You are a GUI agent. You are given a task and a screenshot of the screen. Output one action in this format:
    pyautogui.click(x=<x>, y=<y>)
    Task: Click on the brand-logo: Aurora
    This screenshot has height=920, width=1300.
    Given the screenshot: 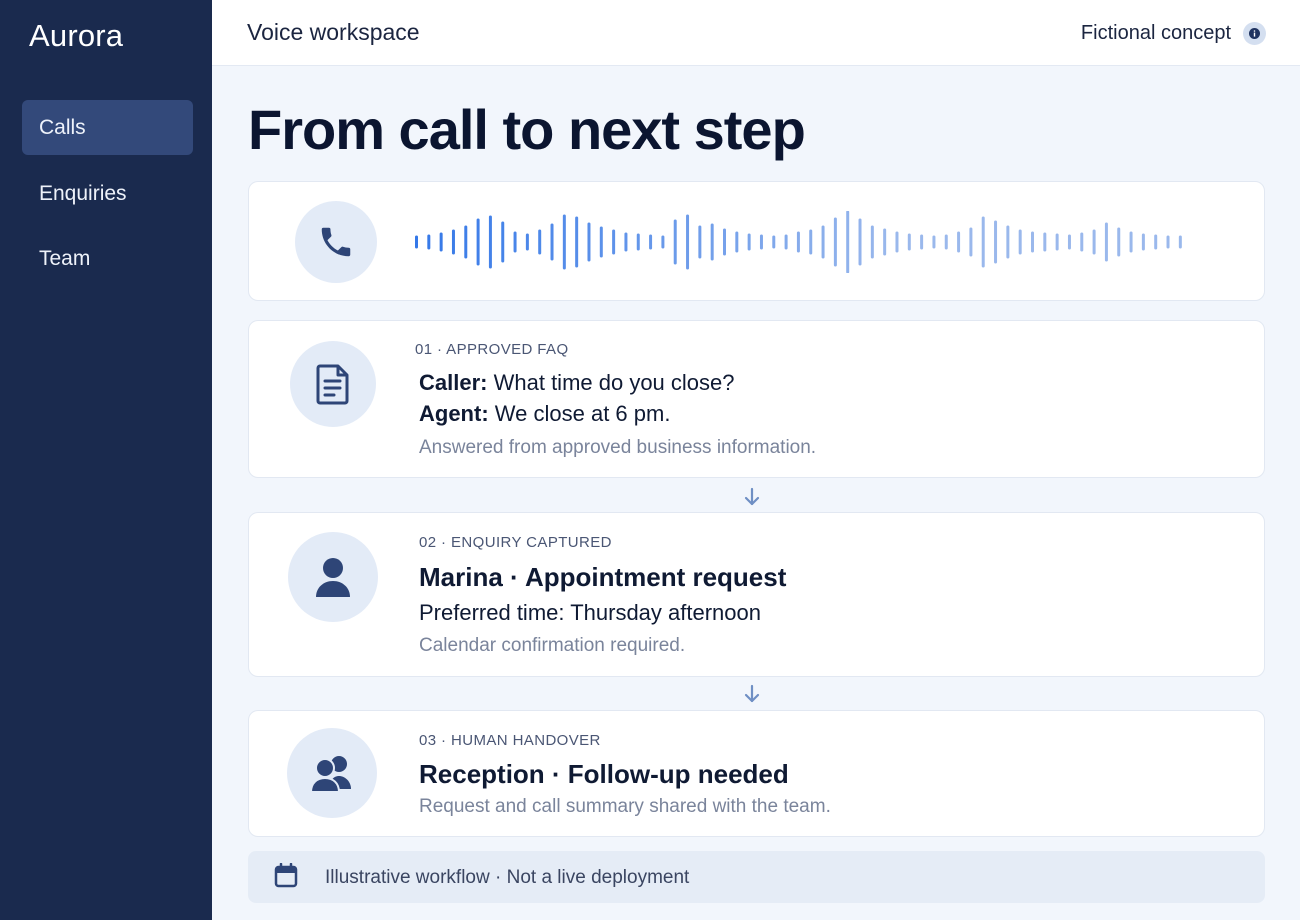 What is the action you would take?
    pyautogui.click(x=76, y=35)
    